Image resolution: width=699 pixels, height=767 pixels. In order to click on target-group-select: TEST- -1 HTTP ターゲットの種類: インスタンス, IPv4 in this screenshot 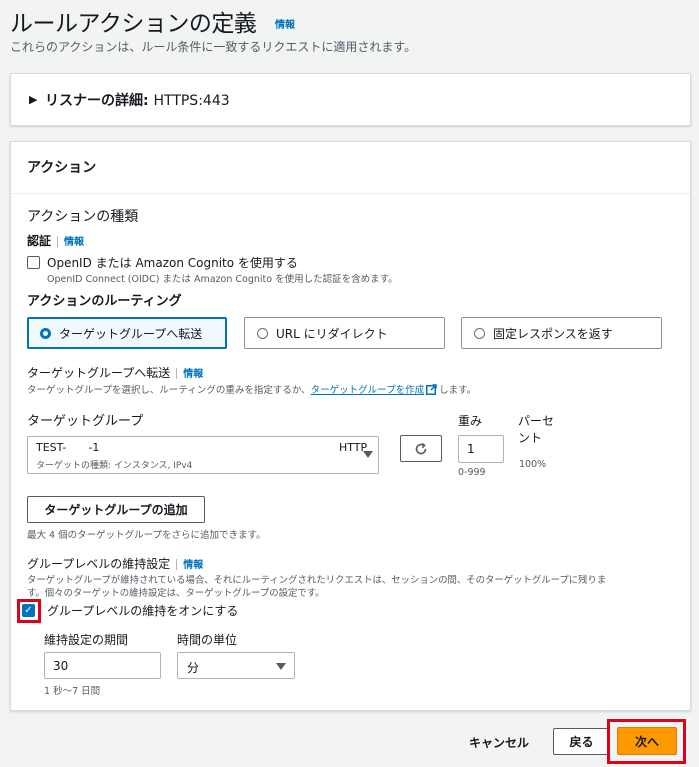, I will do `click(203, 455)`.